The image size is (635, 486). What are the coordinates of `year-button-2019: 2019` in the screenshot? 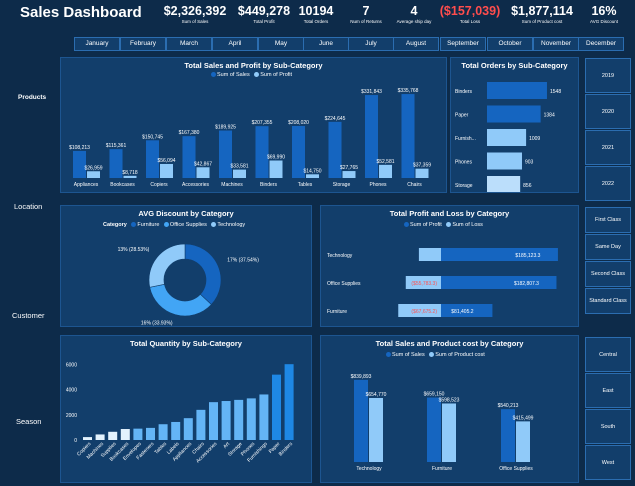 It's located at (608, 75).